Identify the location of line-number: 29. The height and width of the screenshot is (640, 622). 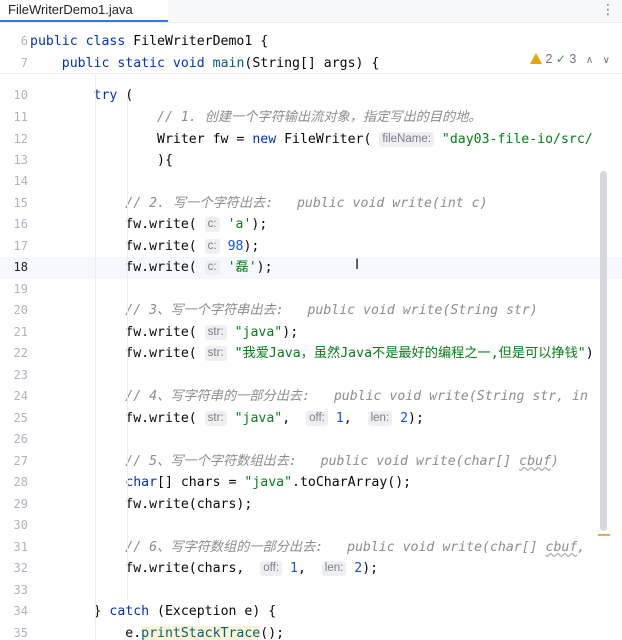
(14, 505).